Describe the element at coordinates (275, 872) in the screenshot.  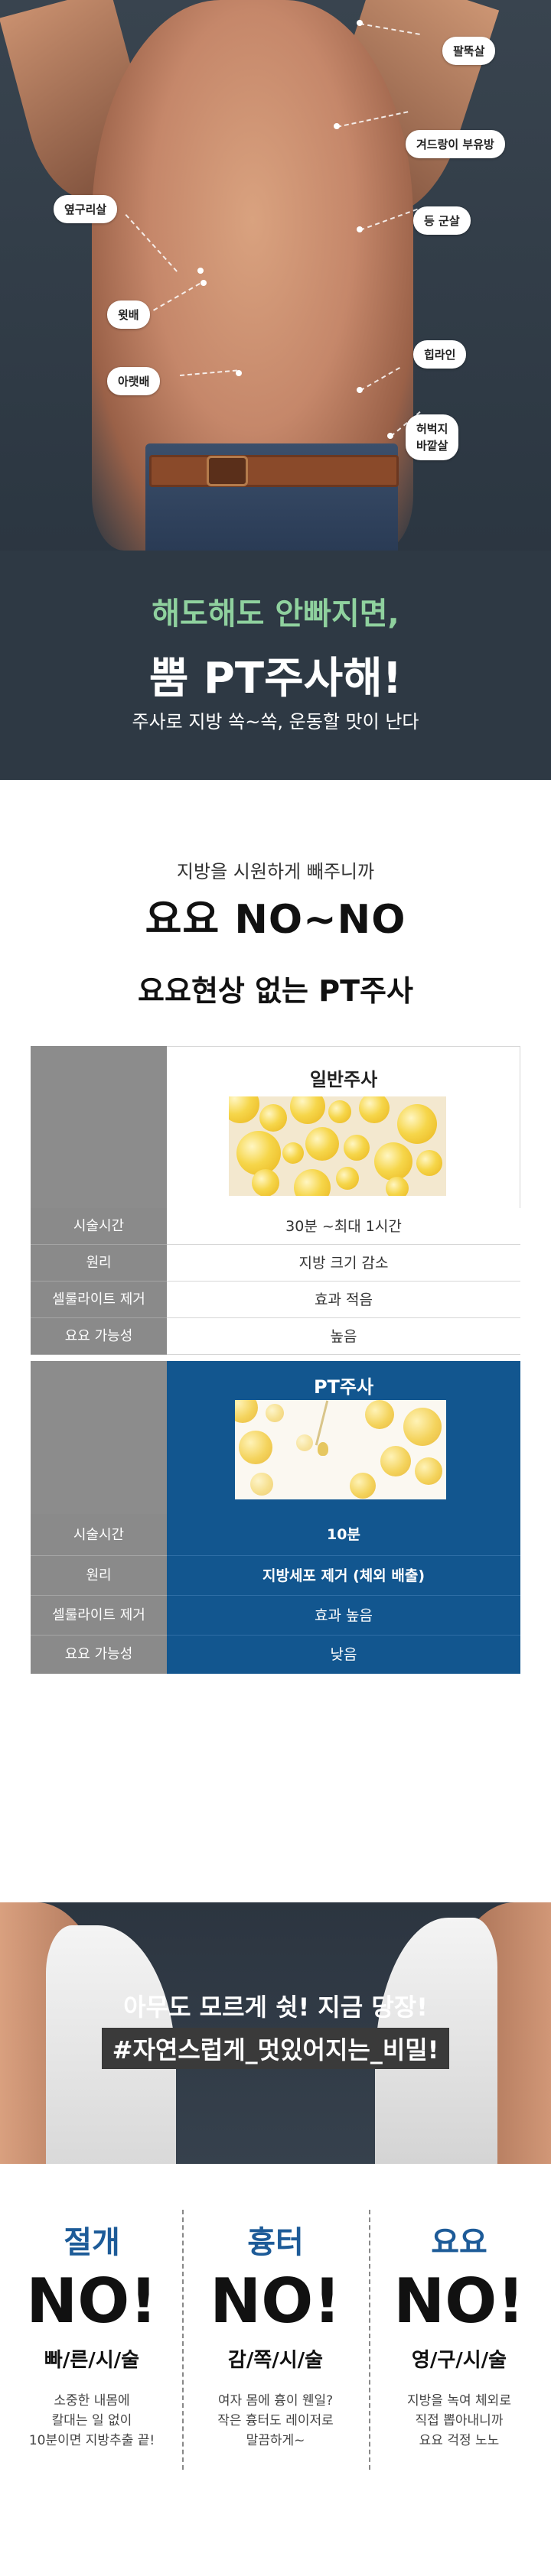
I see `intro-subtitle: 지방을 시원하게 빼주니까` at that location.